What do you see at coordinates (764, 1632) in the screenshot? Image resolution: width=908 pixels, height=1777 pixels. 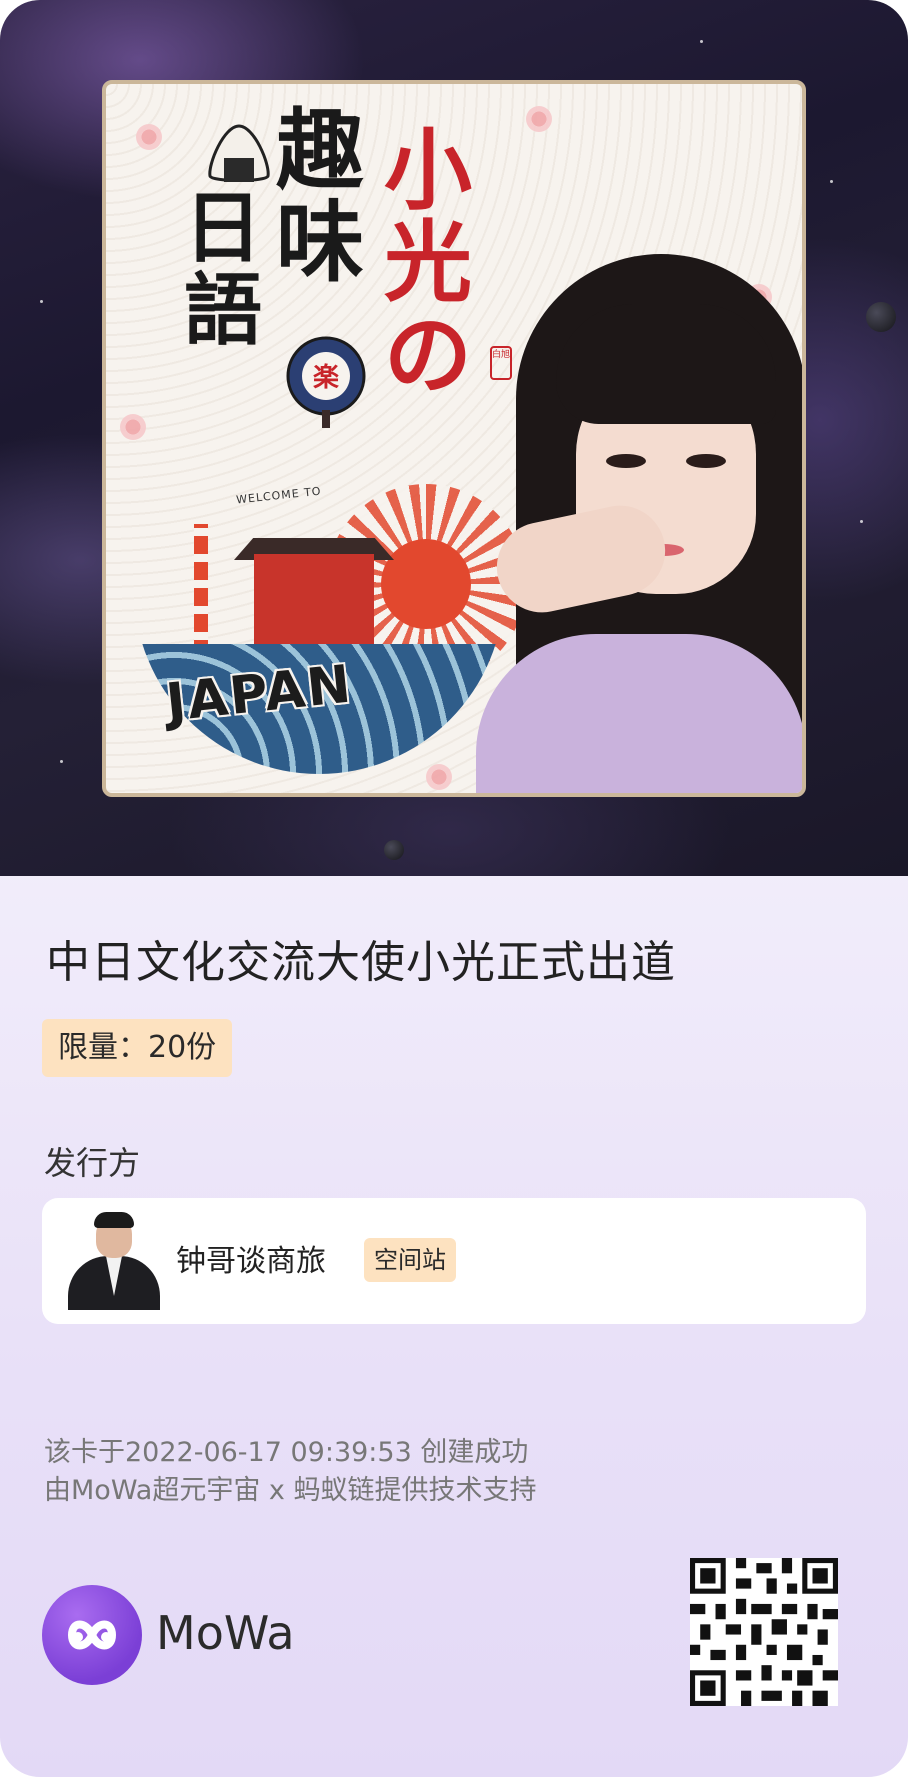 I see `qr-code-icon` at bounding box center [764, 1632].